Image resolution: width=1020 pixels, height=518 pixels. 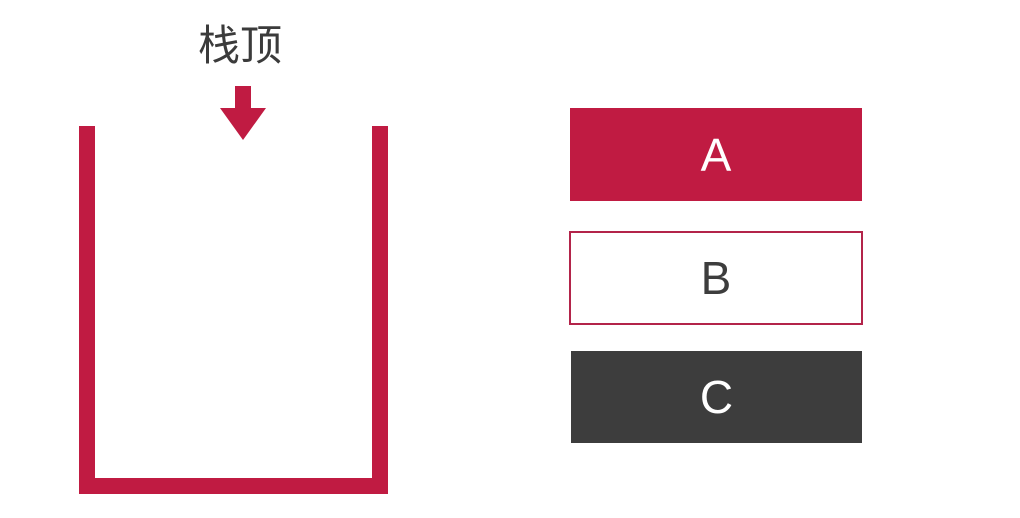 I want to click on block-b: B, so click(x=716, y=278).